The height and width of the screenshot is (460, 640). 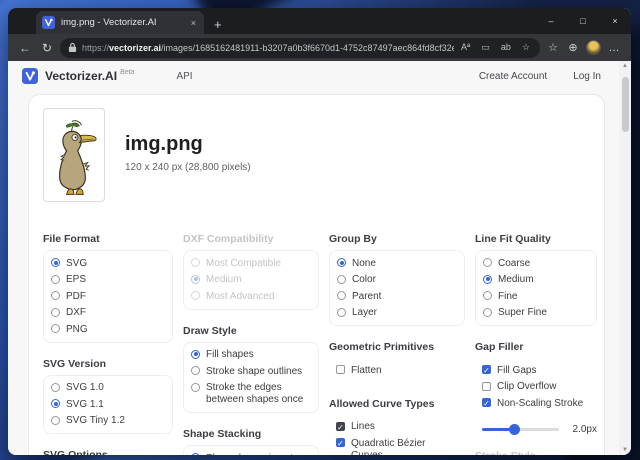 What do you see at coordinates (81, 76) in the screenshot?
I see `brand-name: Vectorizer.AI` at bounding box center [81, 76].